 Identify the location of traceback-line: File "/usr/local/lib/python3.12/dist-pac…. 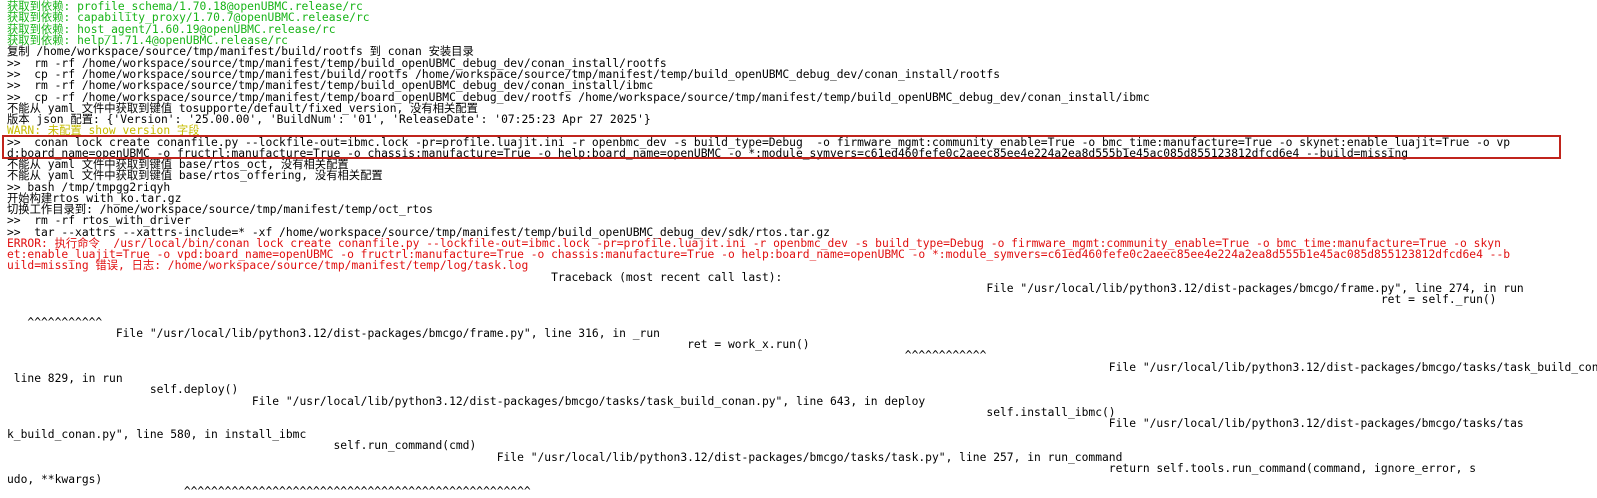
(802, 367).